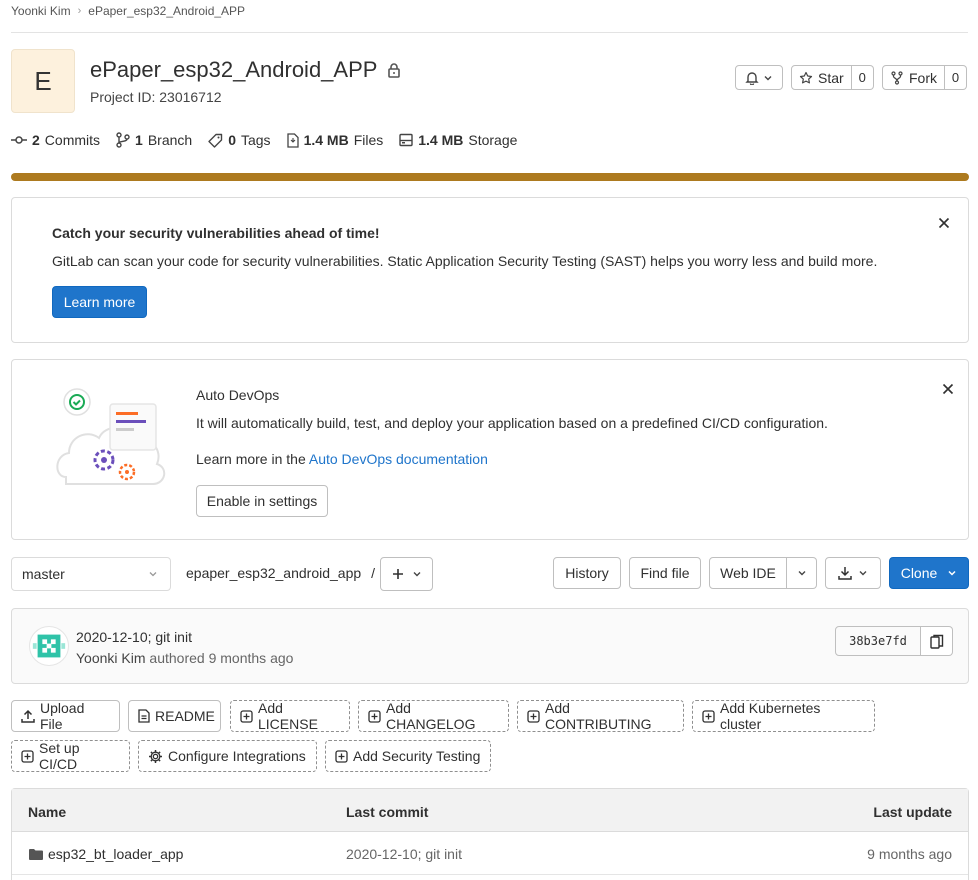  Describe the element at coordinates (919, 573) in the screenshot. I see `clone-label: Clone` at that location.